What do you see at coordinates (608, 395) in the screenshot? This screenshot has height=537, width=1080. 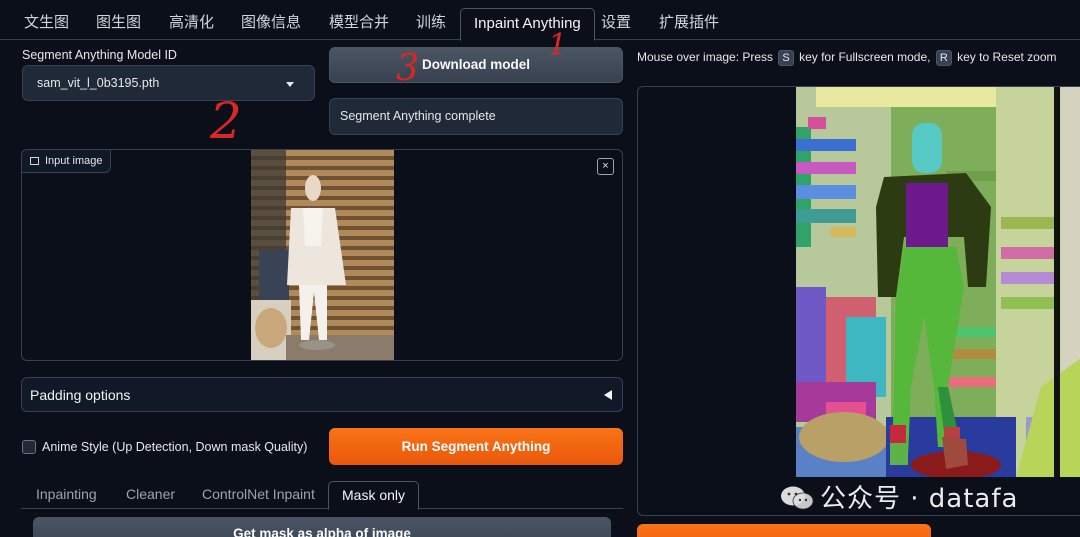 I see `triangle-left-icon` at bounding box center [608, 395].